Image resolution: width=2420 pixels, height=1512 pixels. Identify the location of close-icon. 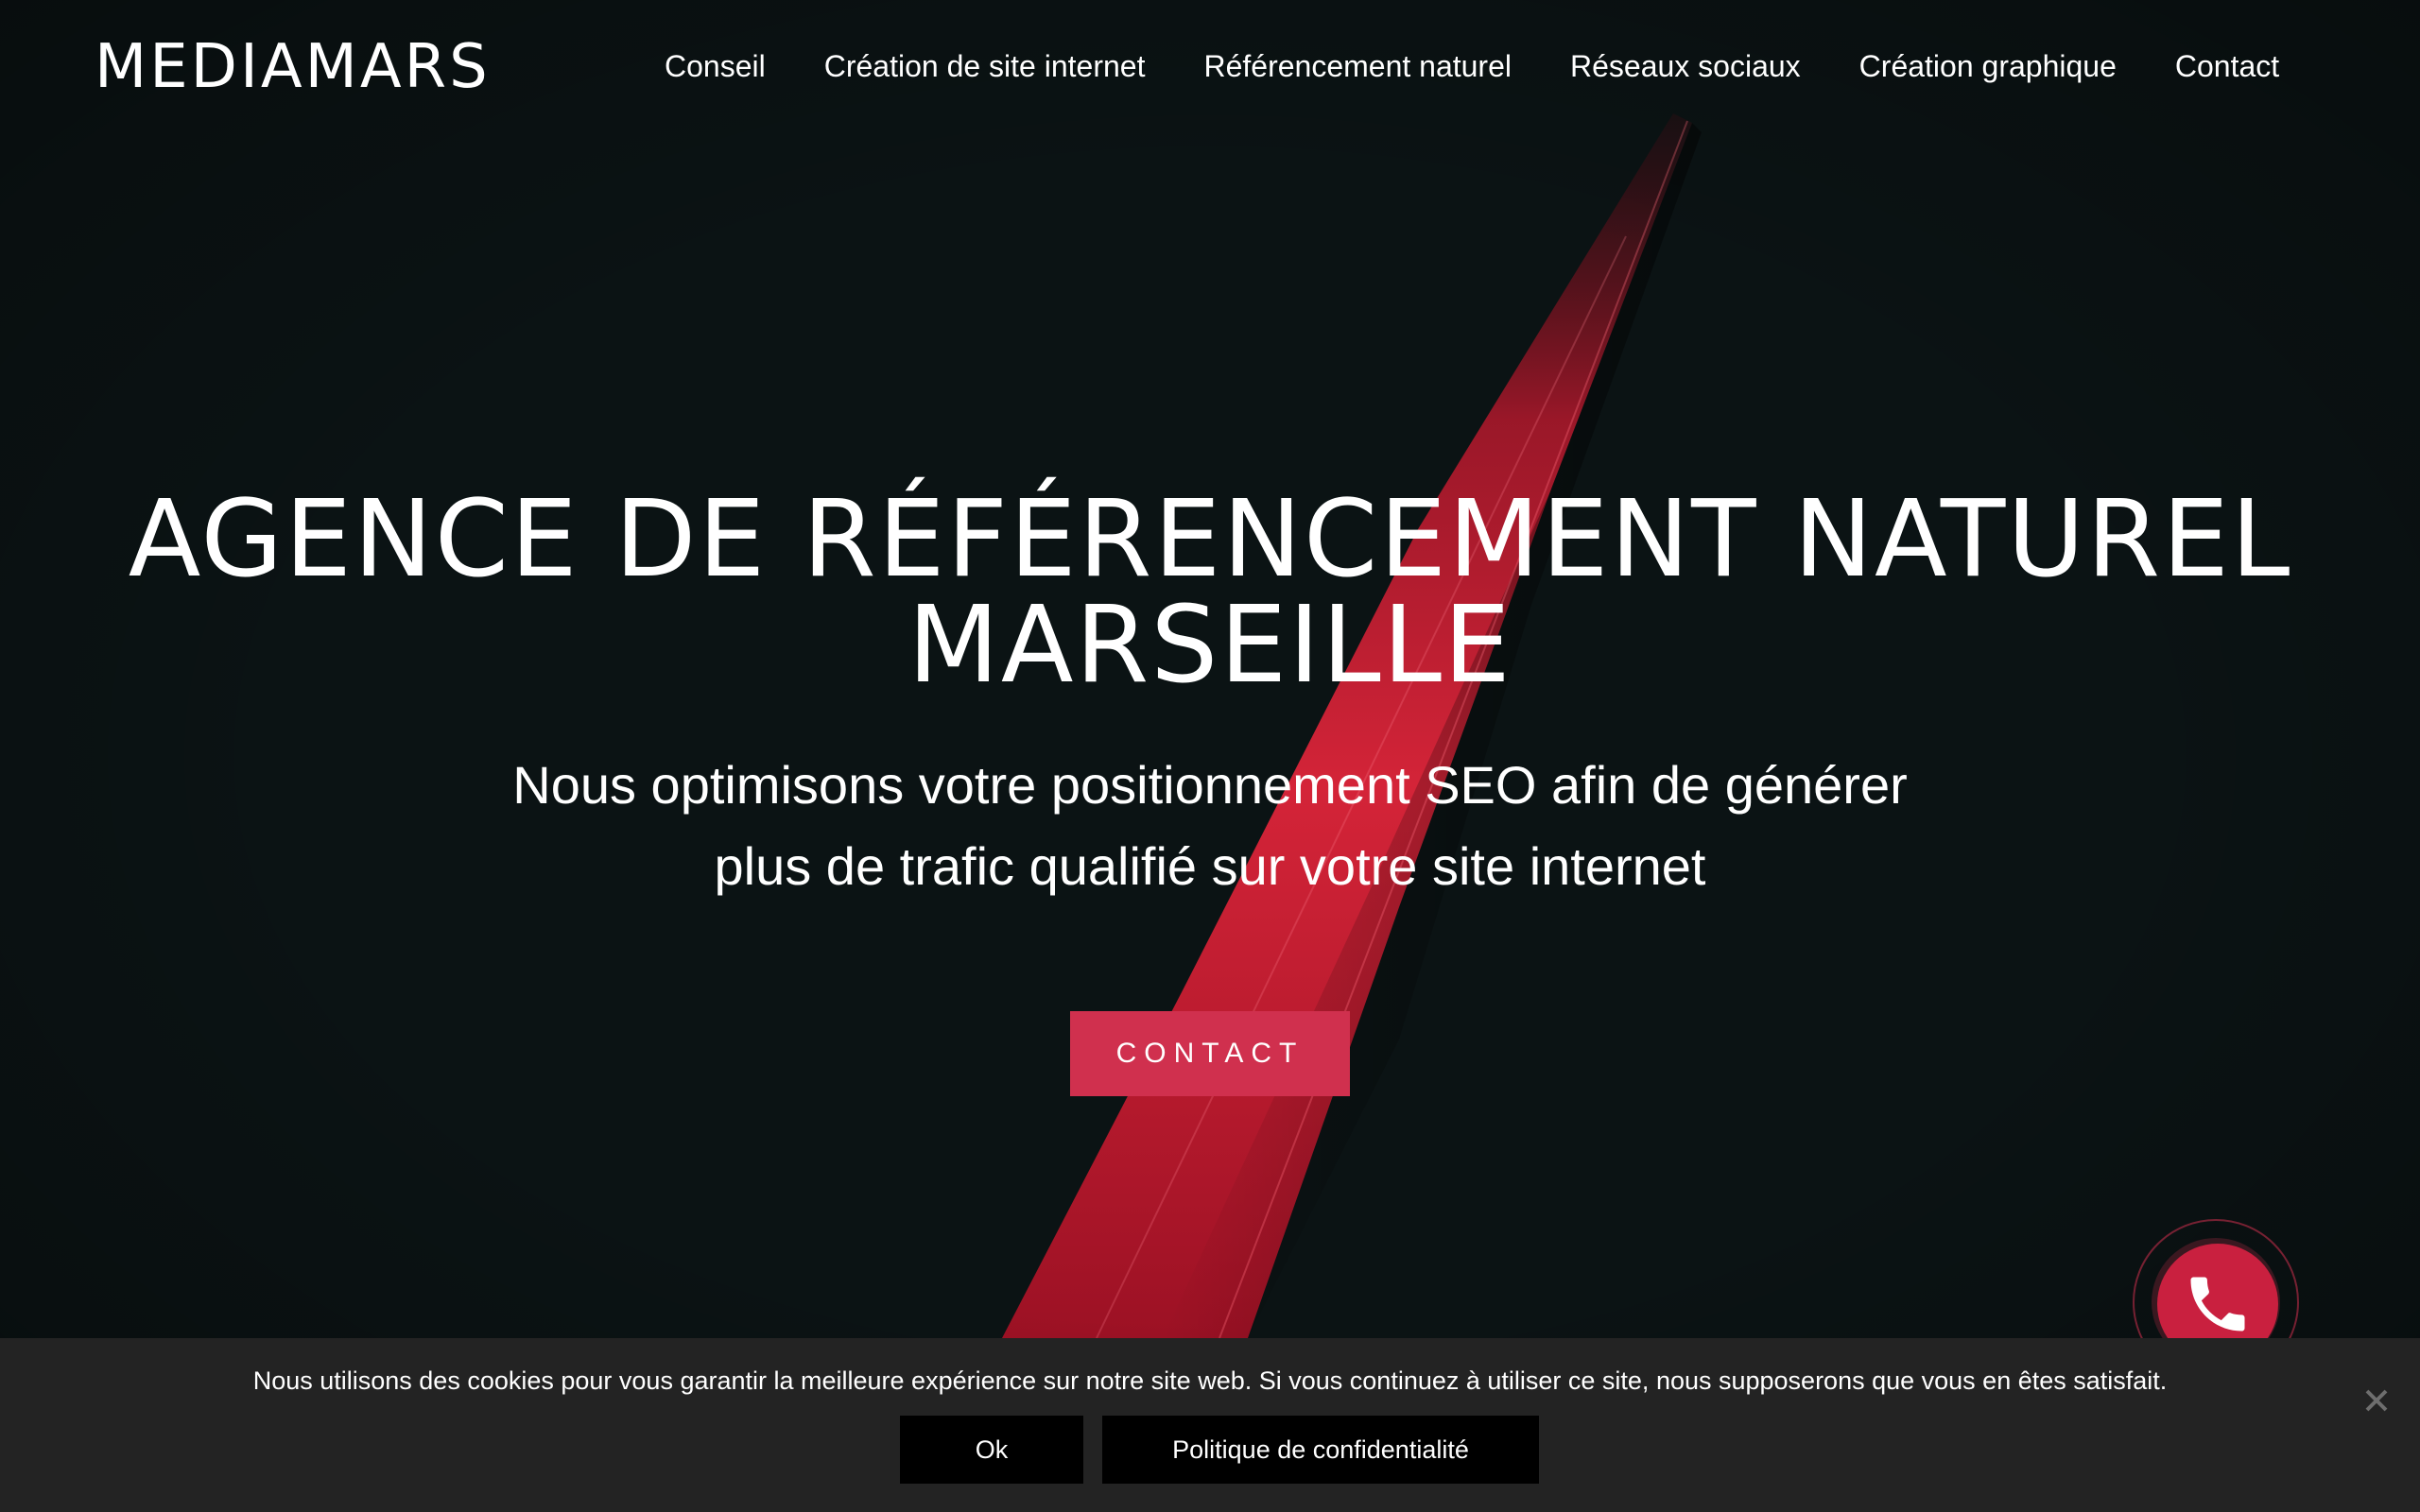
(2376, 1400).